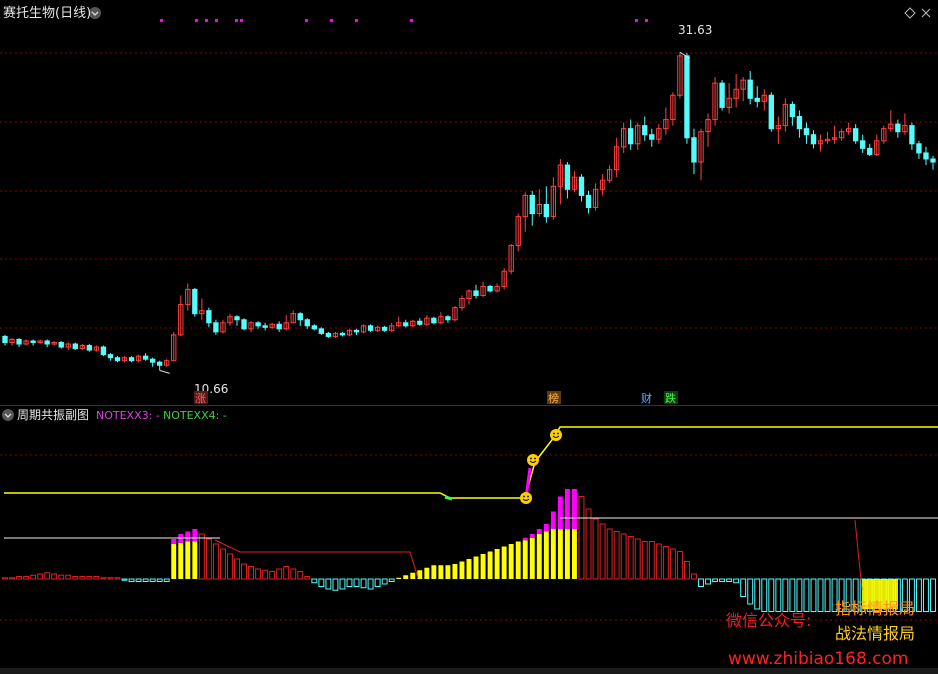 Image resolution: width=938 pixels, height=674 pixels. I want to click on main-panel-title: 赛托生物(日线), so click(47, 13).